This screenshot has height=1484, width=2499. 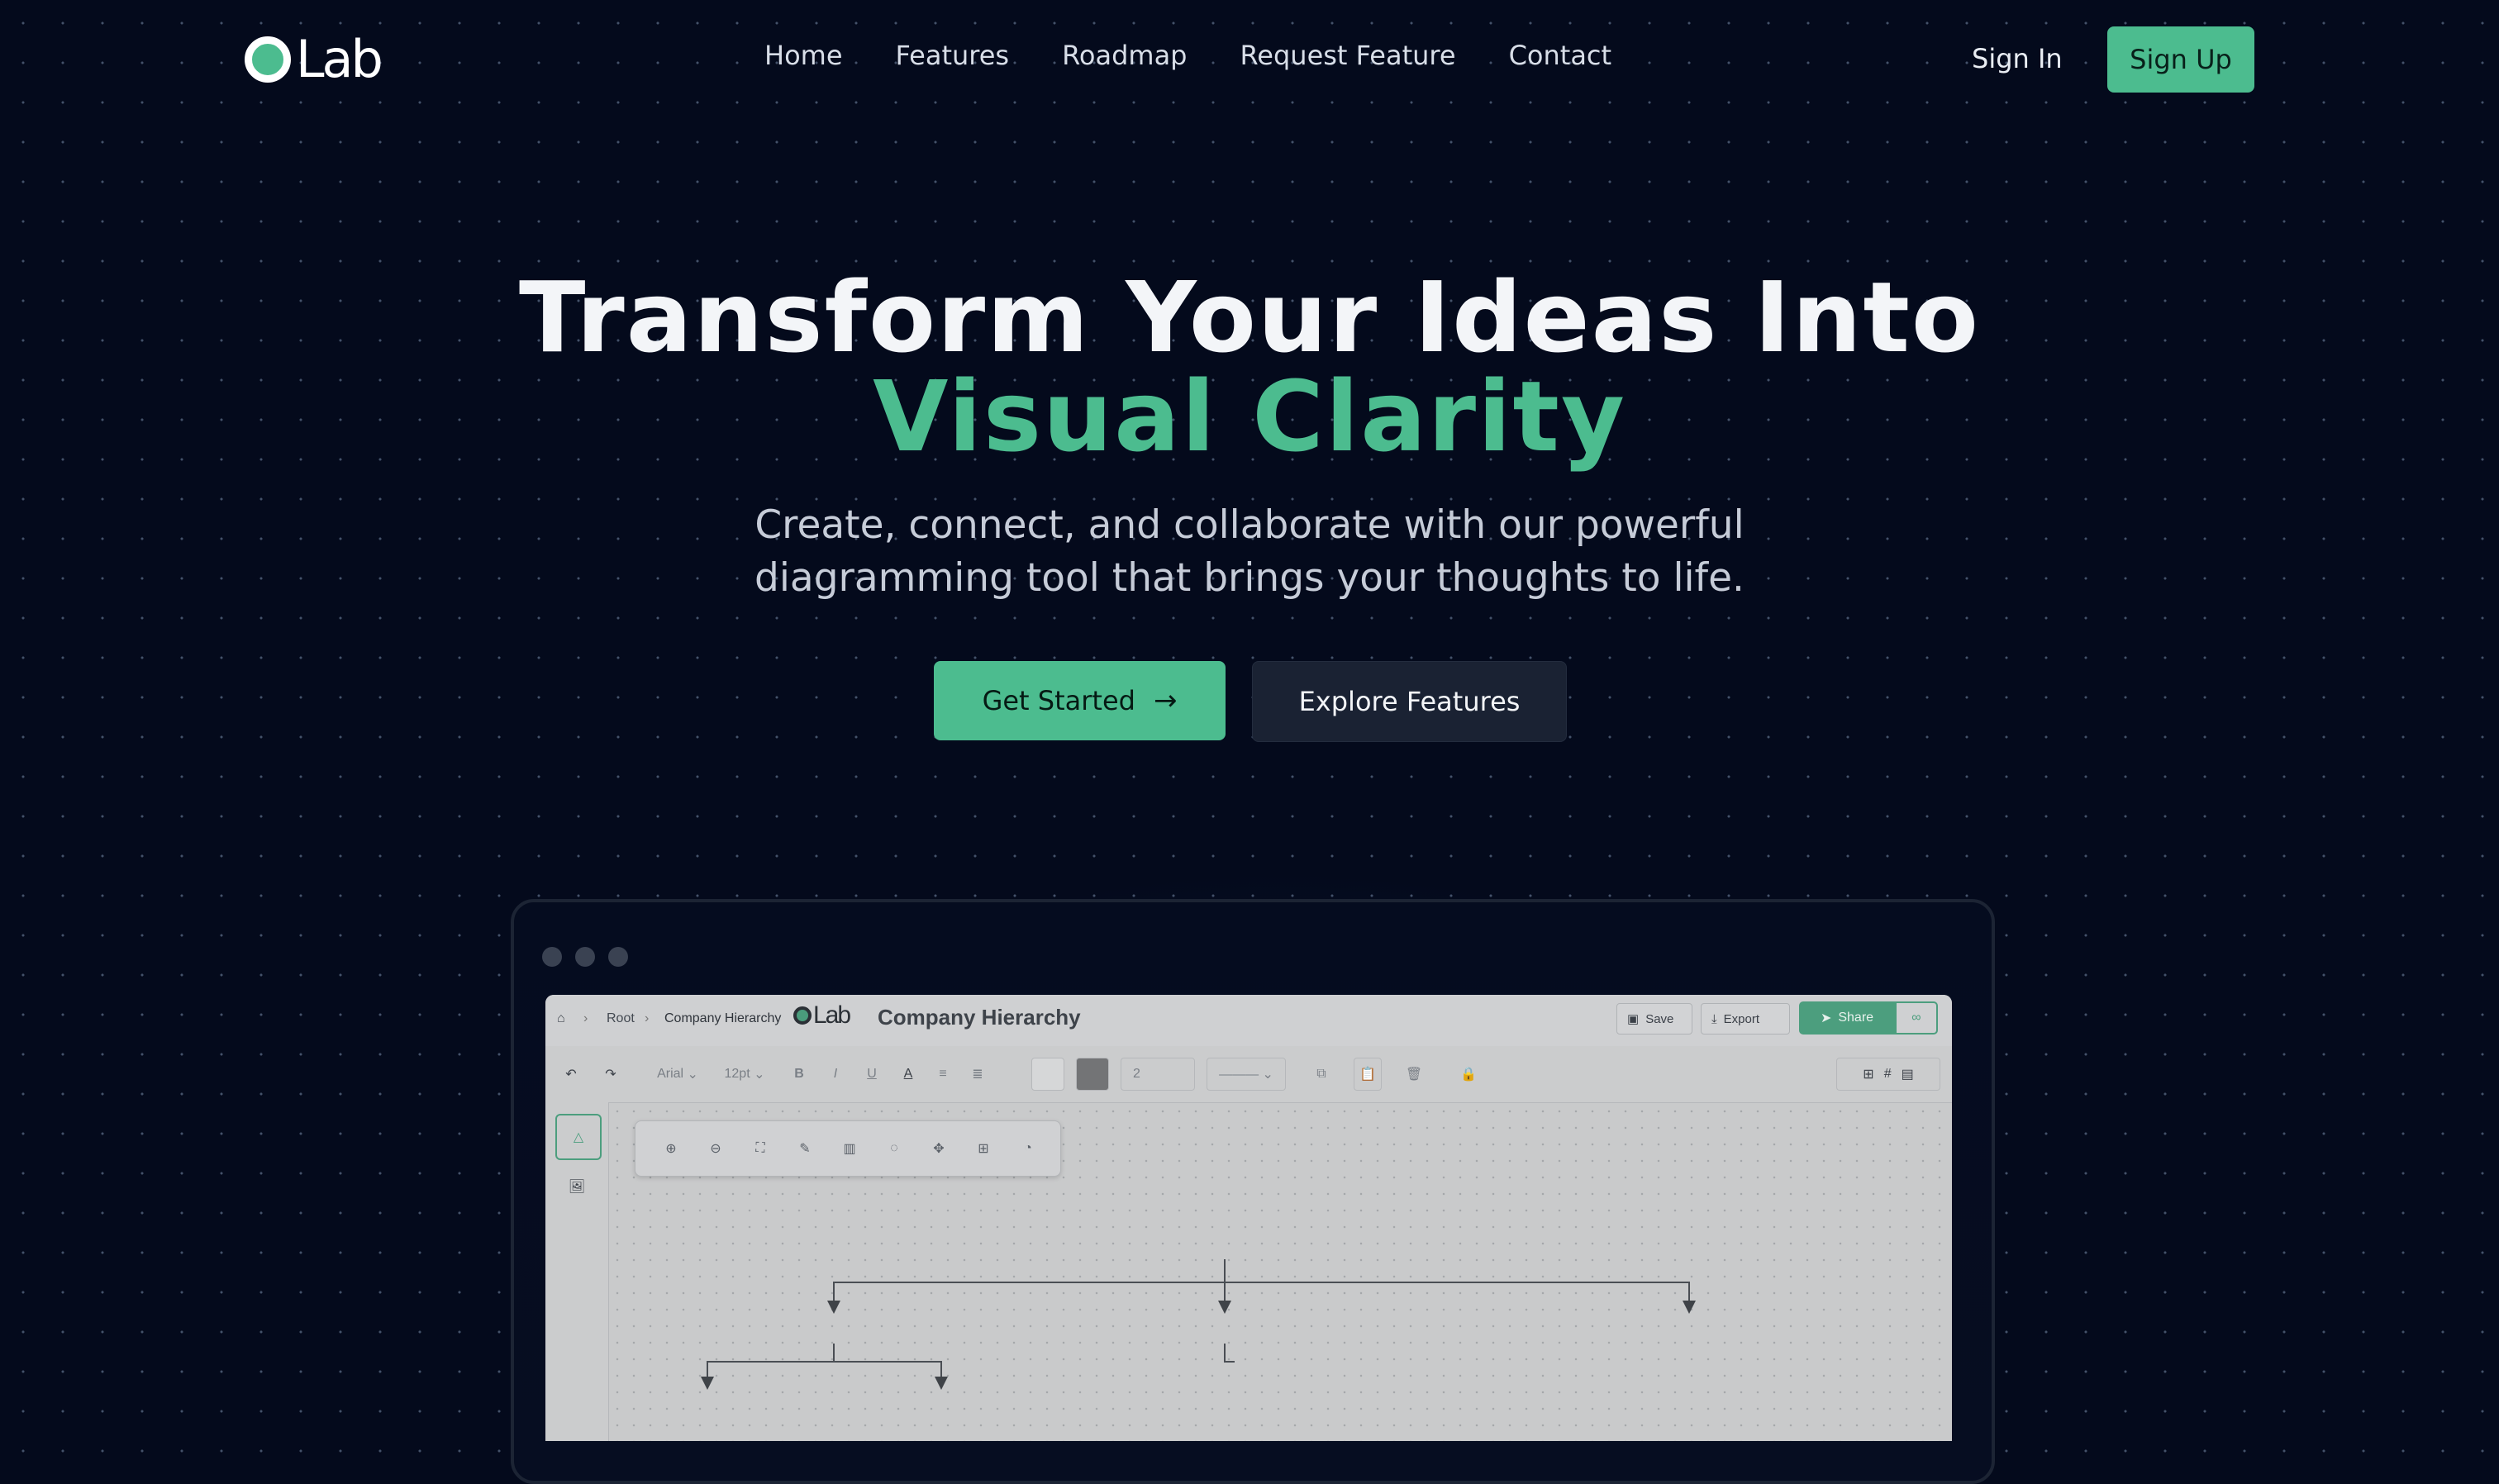 I want to click on export-label: Export, so click(x=1741, y=1018).